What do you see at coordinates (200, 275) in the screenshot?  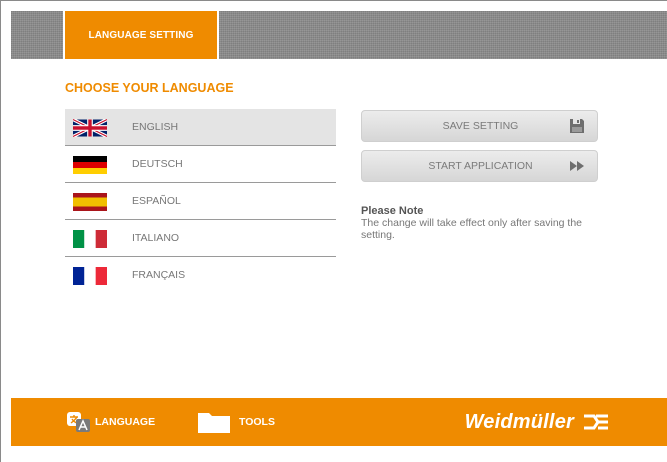 I see `language-item-francais: FRANÇAIS` at bounding box center [200, 275].